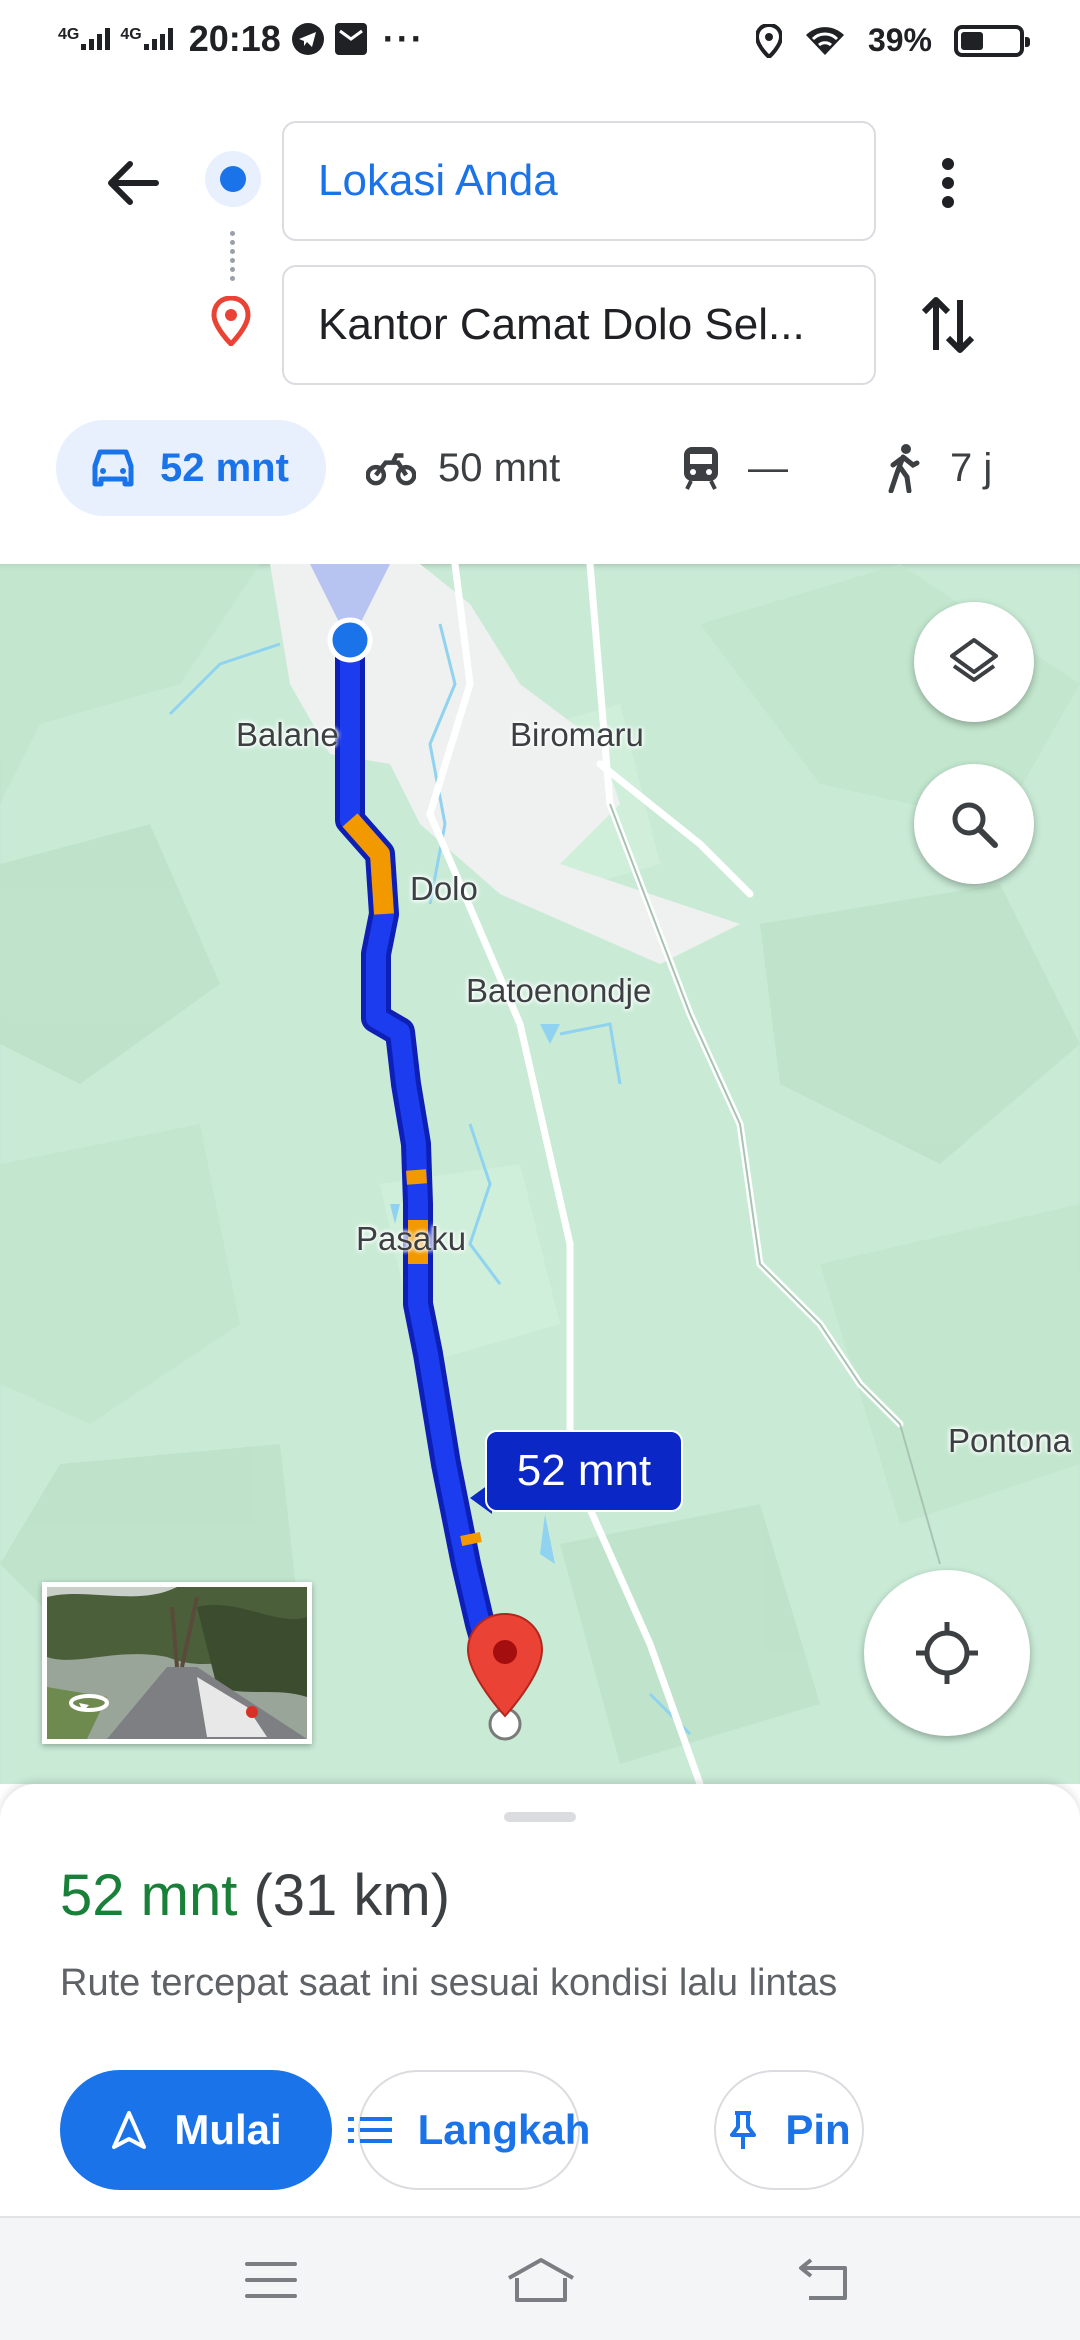  I want to click on mode-driving: 52 mnt, so click(191, 468).